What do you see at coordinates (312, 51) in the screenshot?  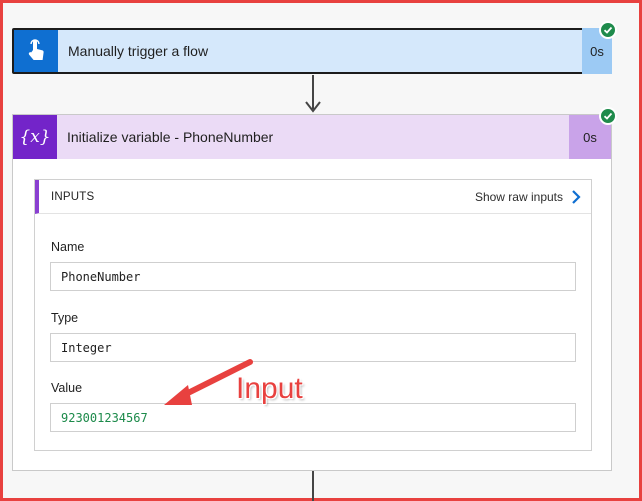 I see `trigger-action-card: Manually trigger a flow 0s` at bounding box center [312, 51].